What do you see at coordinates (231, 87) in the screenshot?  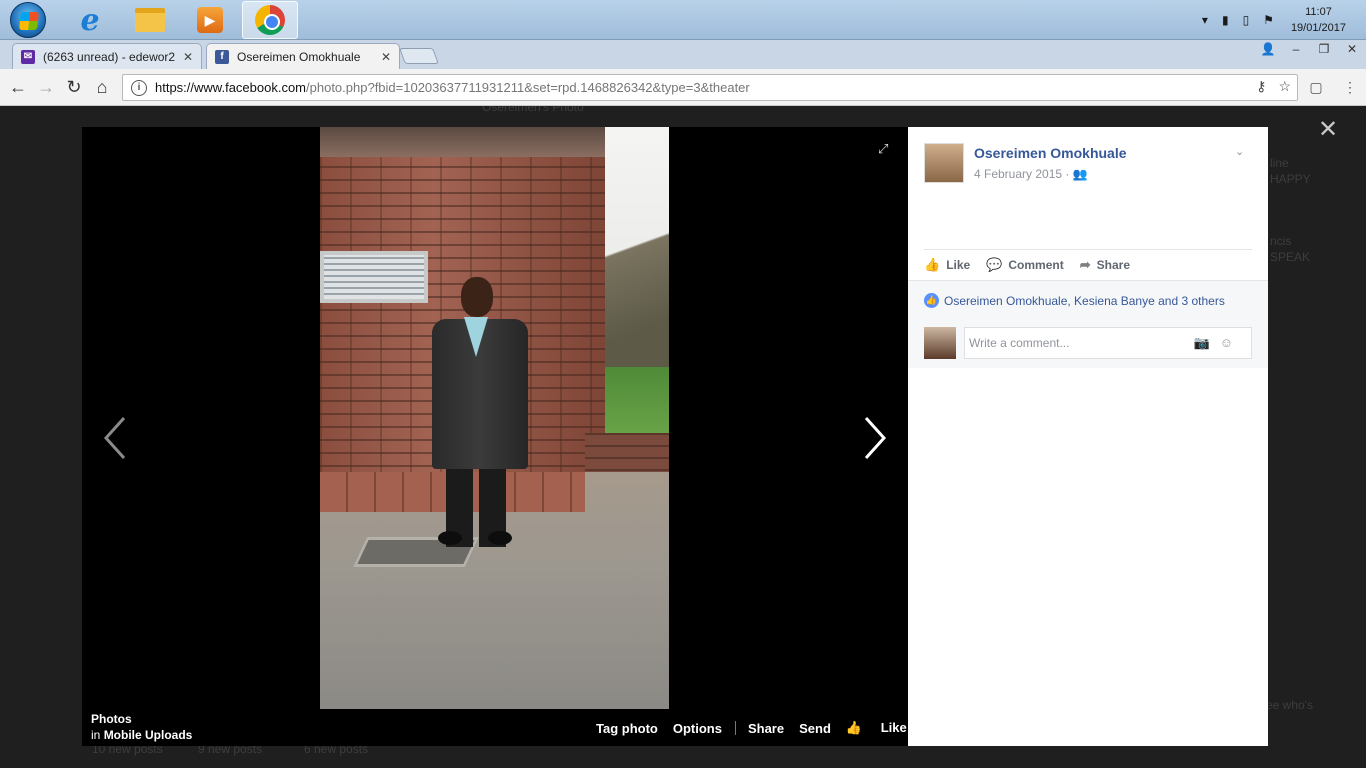 I see `url-host: https://www.facebook.com` at bounding box center [231, 87].